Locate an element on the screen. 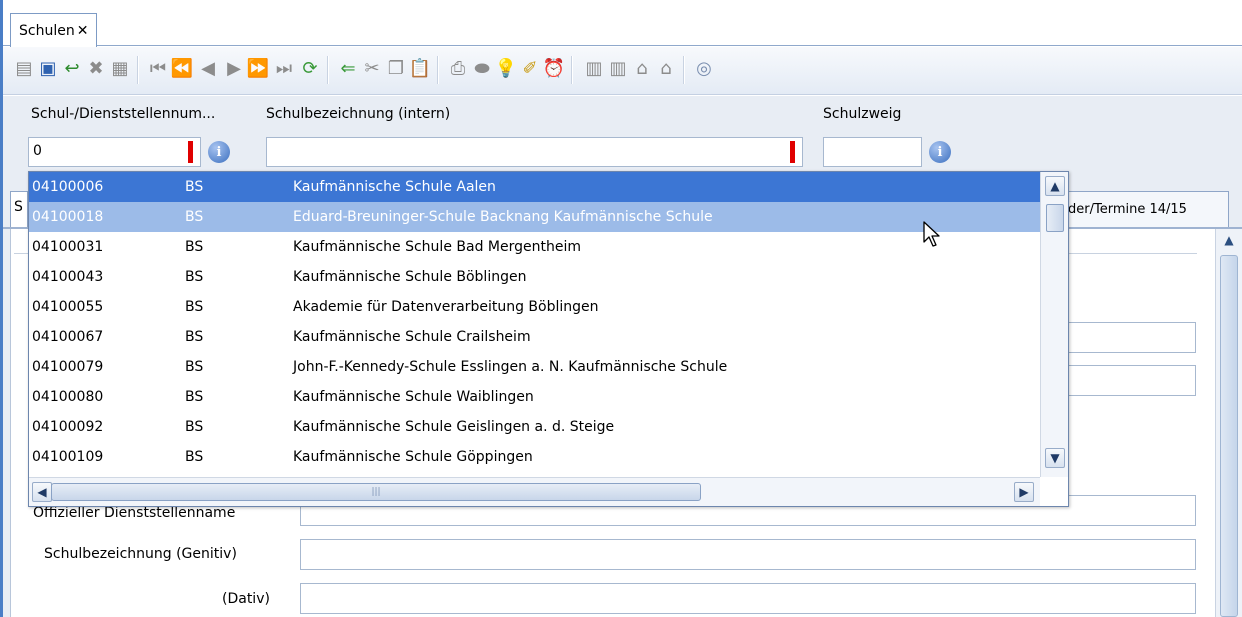 The height and width of the screenshot is (617, 1242). undo-icon: ↩ is located at coordinates (72, 69).